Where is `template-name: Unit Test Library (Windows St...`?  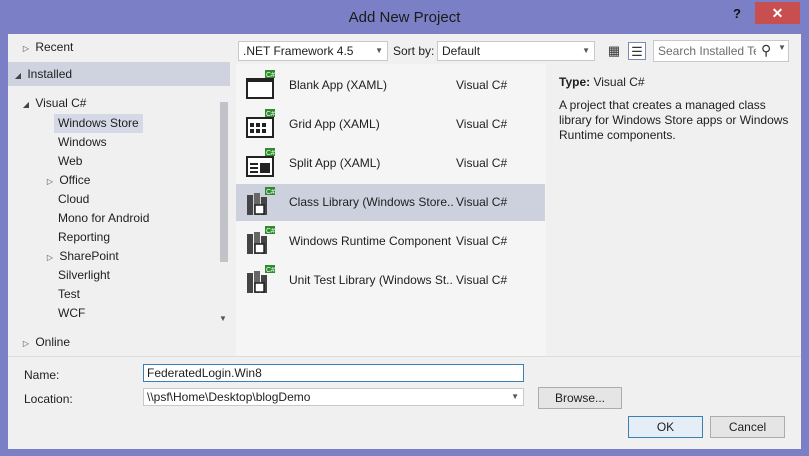 template-name: Unit Test Library (Windows St... is located at coordinates (371, 280).